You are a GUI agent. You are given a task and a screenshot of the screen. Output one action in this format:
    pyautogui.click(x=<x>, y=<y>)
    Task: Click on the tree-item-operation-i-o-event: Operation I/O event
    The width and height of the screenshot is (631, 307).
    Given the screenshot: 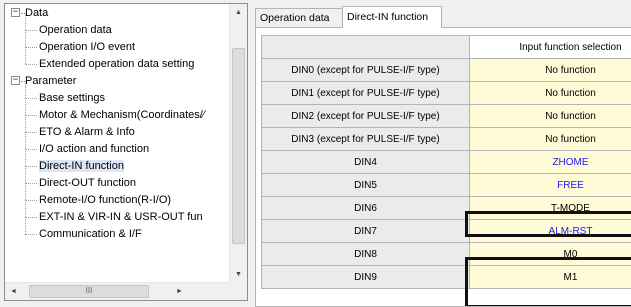 What is the action you would take?
    pyautogui.click(x=87, y=47)
    